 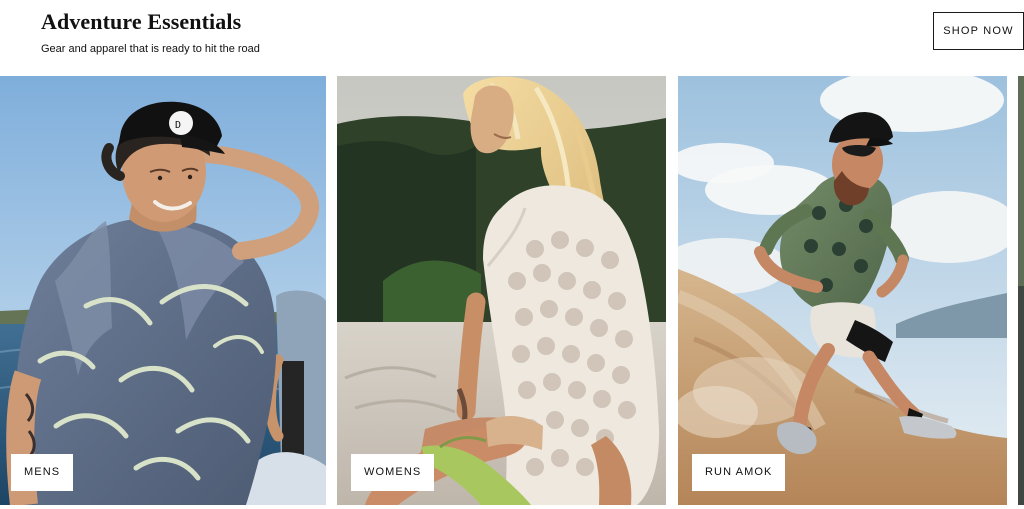 I want to click on next-card-peek, so click(x=1021, y=290).